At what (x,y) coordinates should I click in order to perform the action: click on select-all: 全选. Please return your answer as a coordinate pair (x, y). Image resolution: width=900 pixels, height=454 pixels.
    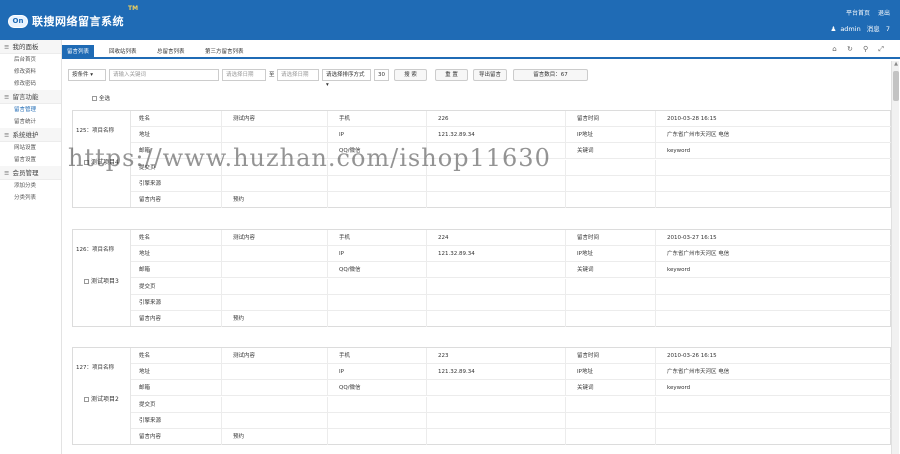
    Looking at the image, I should click on (101, 98).